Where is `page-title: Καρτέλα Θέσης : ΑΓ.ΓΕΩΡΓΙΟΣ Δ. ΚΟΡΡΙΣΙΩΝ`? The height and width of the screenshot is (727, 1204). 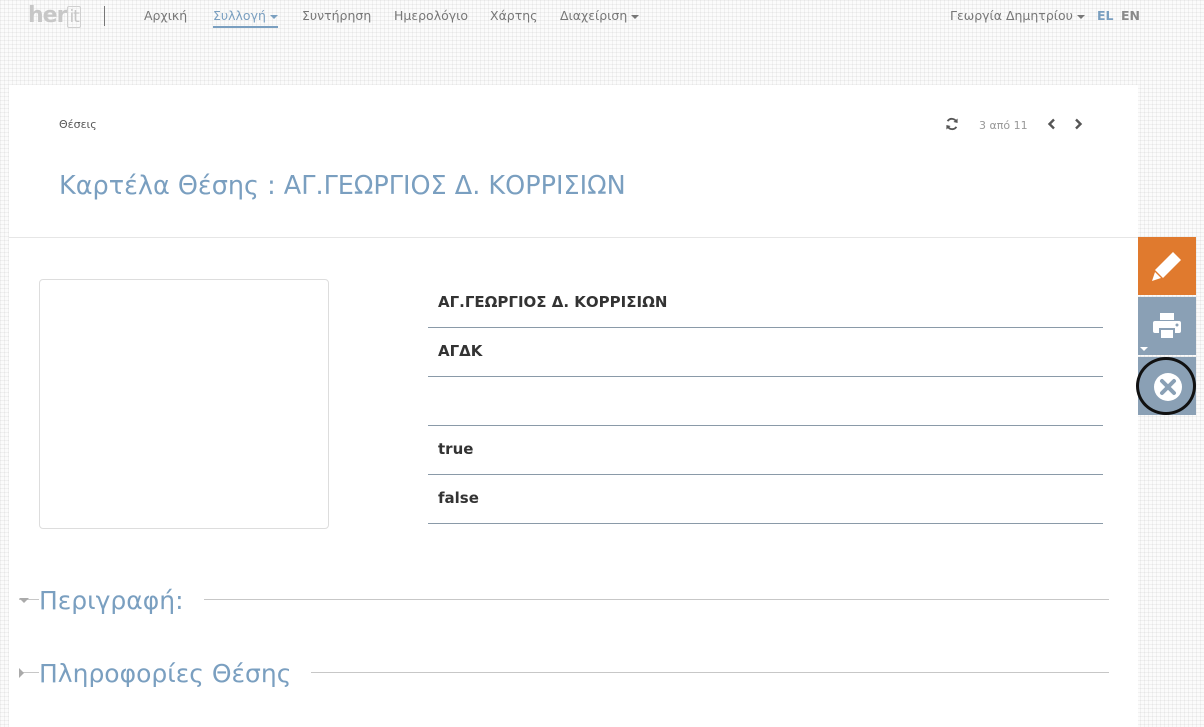 page-title: Καρτέλα Θέσης : ΑΓ.ΓΕΩΡΓΙΟΣ Δ. ΚΟΡΡΙΣΙΩΝ is located at coordinates (342, 186).